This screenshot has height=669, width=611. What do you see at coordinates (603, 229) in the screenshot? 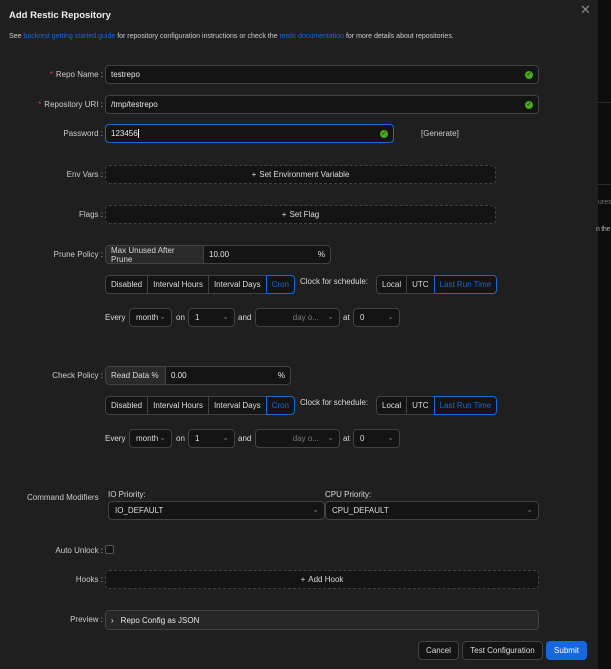
I see `background-text: n the` at bounding box center [603, 229].